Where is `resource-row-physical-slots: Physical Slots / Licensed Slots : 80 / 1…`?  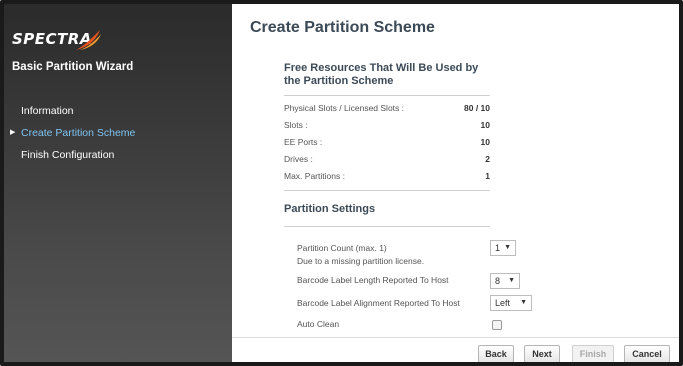
resource-row-physical-slots: Physical Slots / Licensed Slots : 80 / 1… is located at coordinates (387, 110).